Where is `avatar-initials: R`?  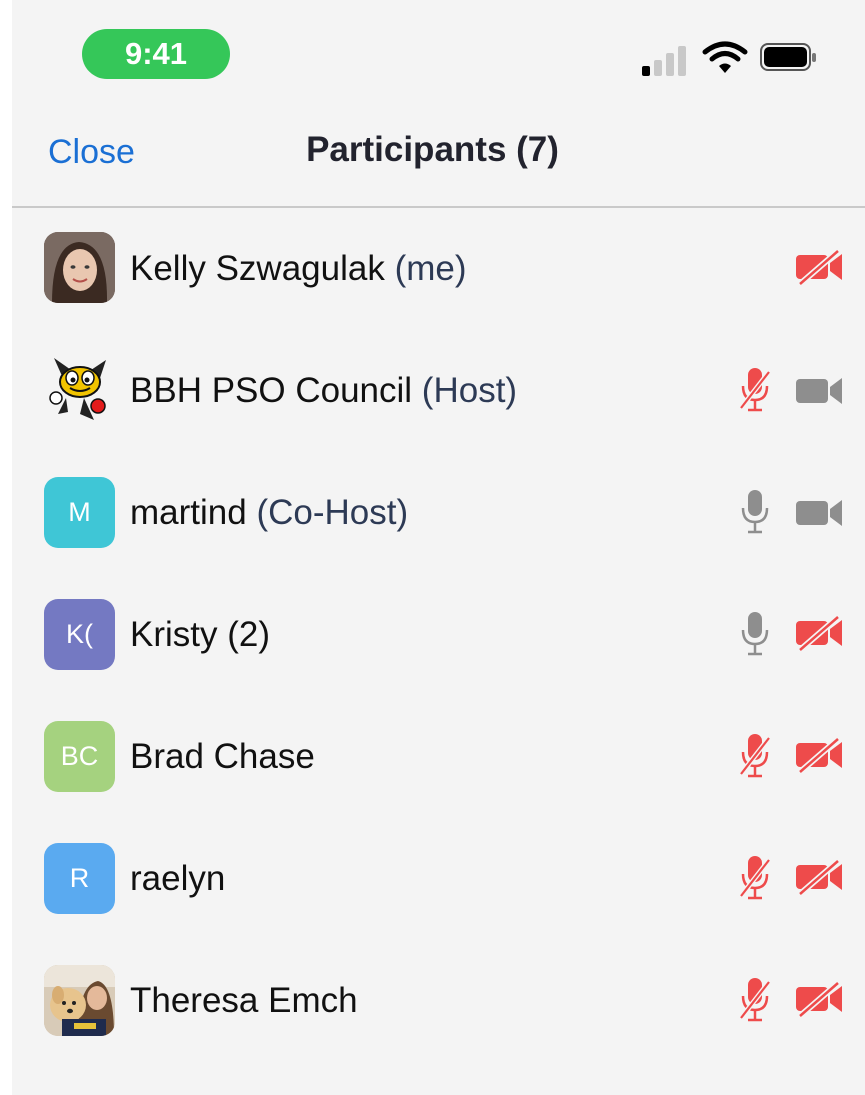 avatar-initials: R is located at coordinates (79, 878).